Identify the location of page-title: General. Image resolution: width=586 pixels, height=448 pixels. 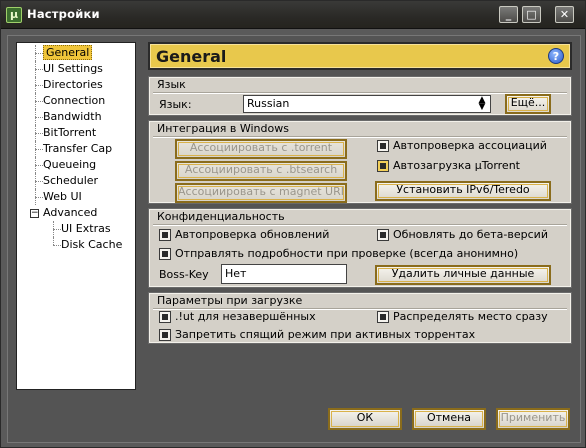
(191, 56).